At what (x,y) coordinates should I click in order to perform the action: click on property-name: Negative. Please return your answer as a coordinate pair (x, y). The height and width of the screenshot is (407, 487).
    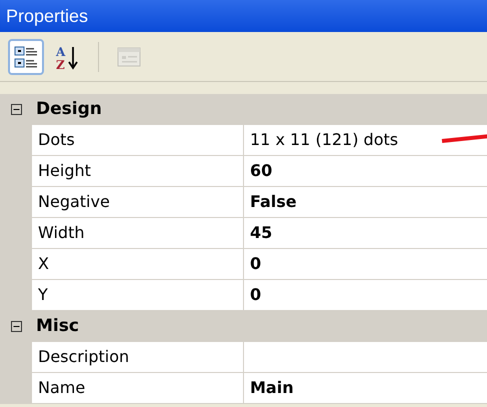
    Looking at the image, I should click on (138, 202).